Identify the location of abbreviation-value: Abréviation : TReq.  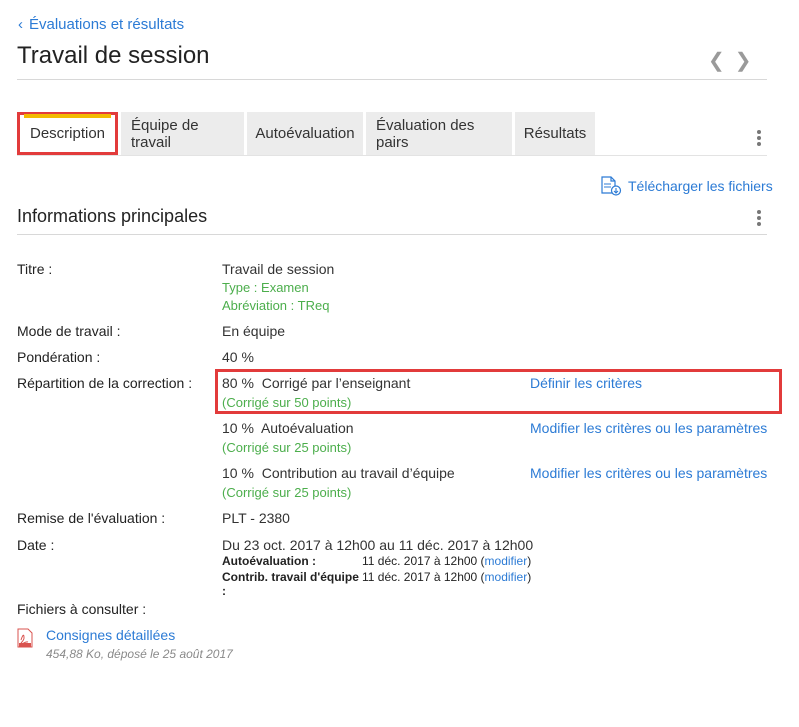
(276, 305).